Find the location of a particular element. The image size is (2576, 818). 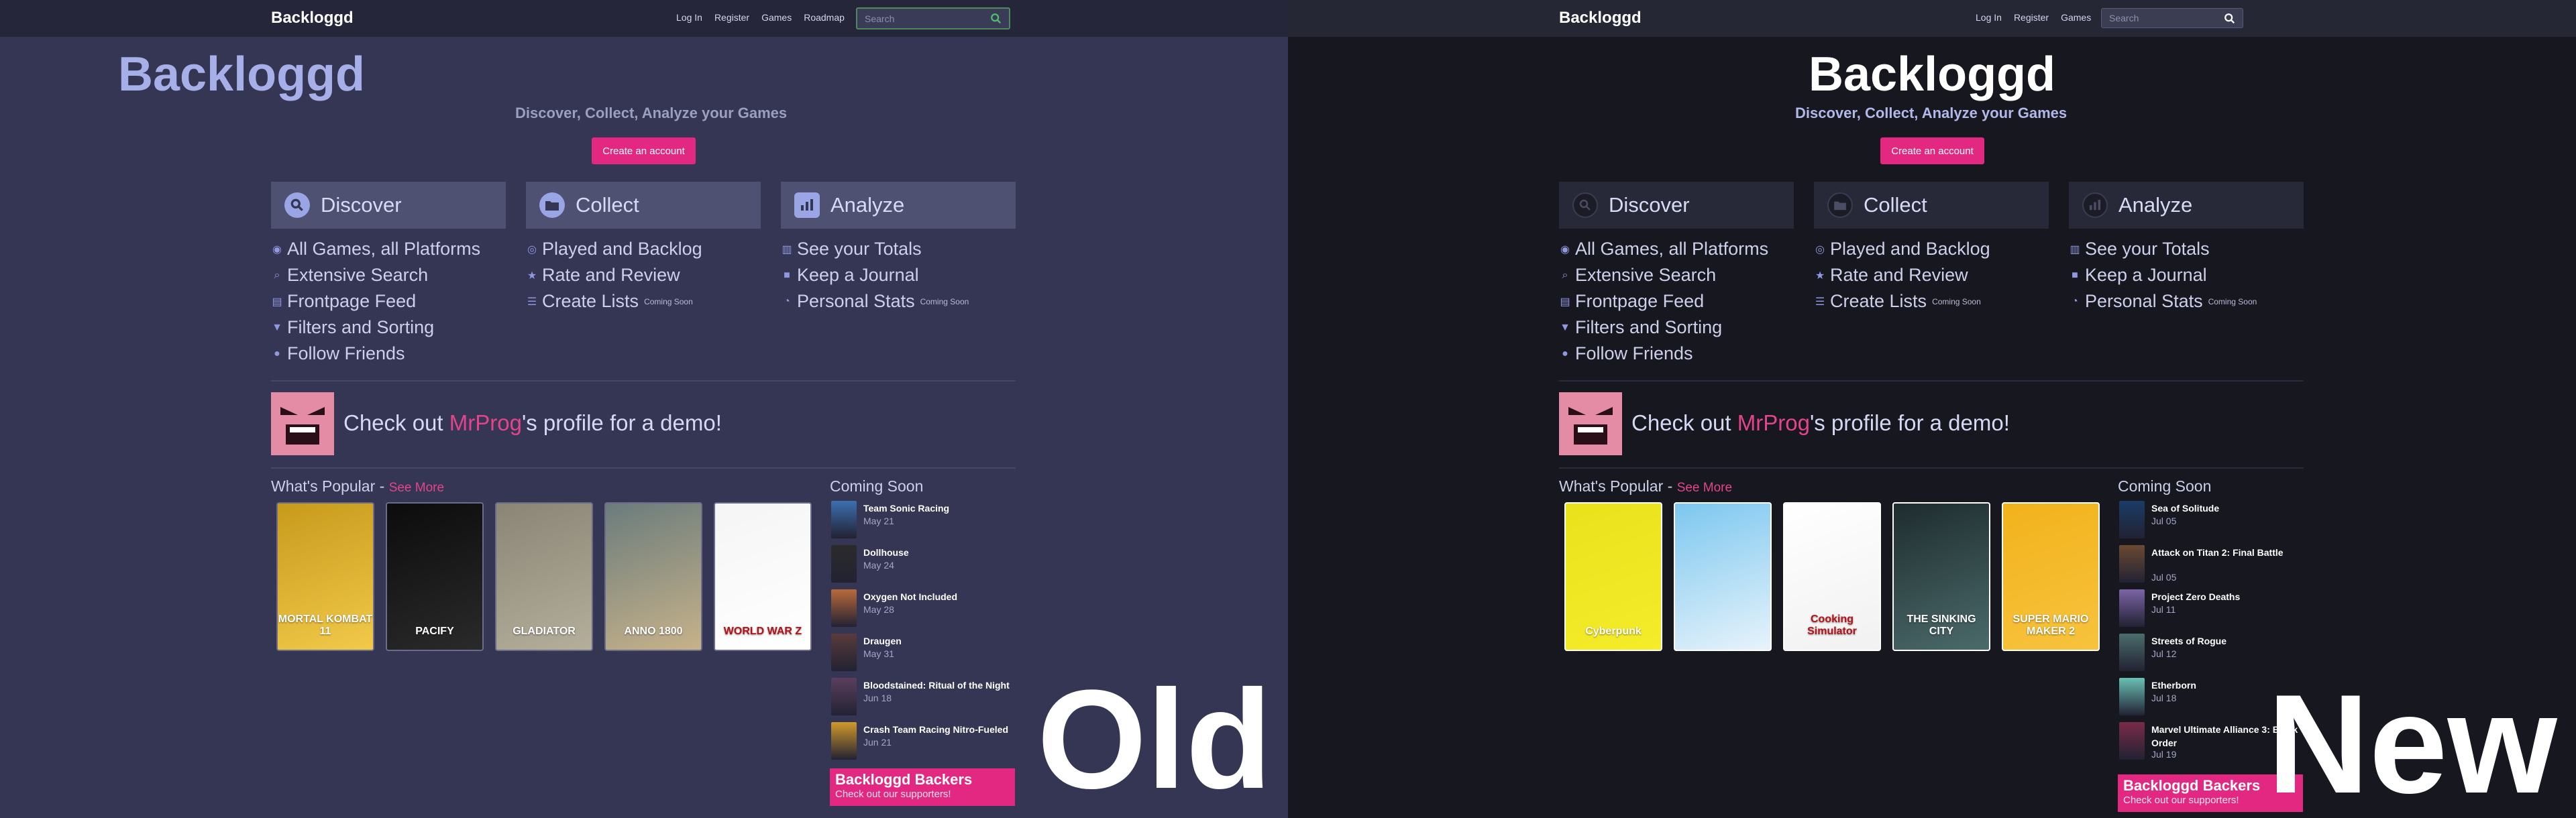

game-cover-title: Cooking Simulator is located at coordinates (1832, 625).